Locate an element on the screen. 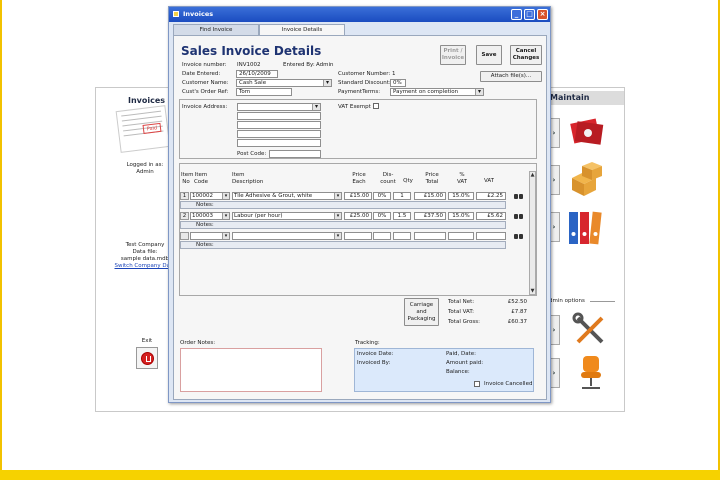 The width and height of the screenshot is (720, 480). item-description-combo: Tile Adhesive & Grout, white is located at coordinates (287, 196).